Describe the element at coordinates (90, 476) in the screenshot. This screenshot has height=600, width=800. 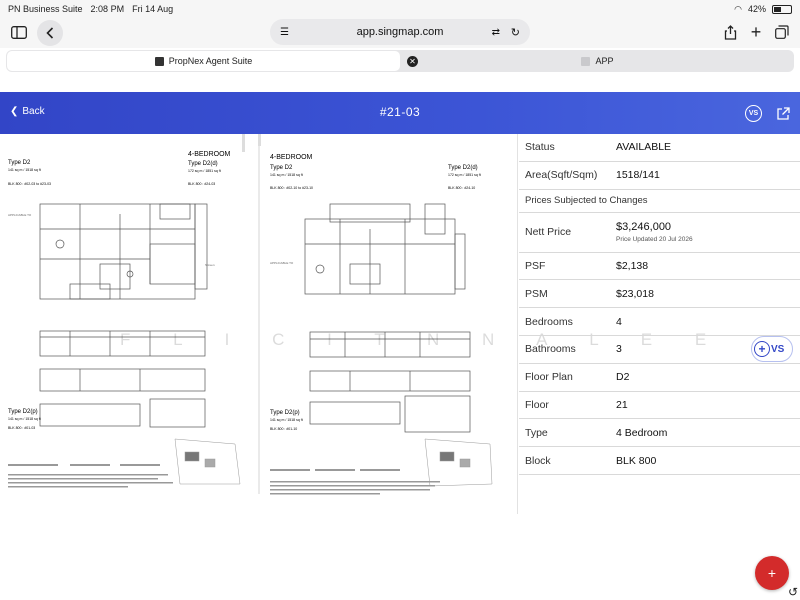
I see `left-legend` at that location.